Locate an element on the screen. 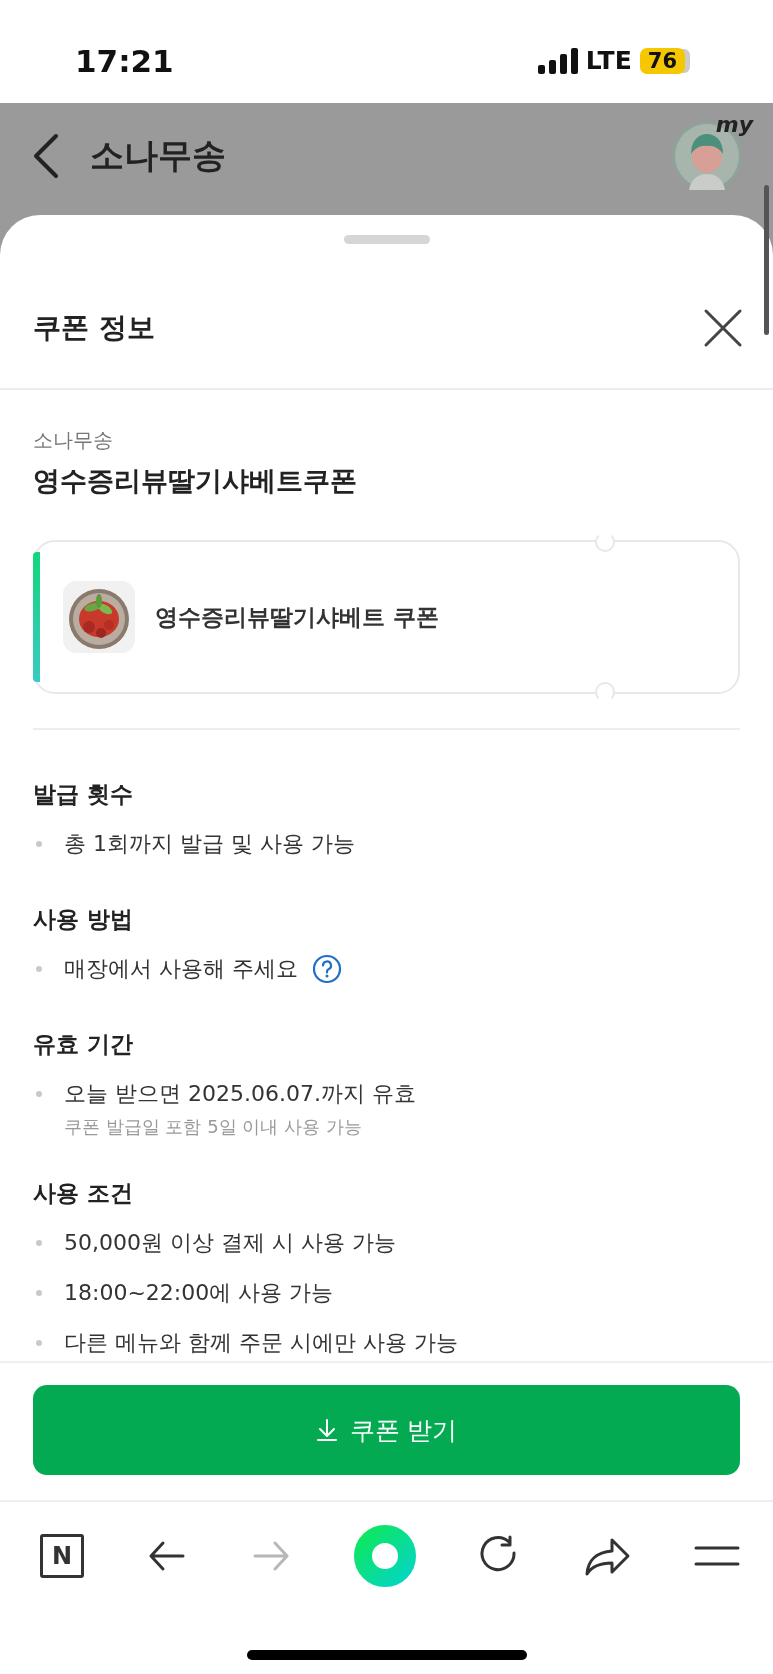  close-icon is located at coordinates (723, 327).